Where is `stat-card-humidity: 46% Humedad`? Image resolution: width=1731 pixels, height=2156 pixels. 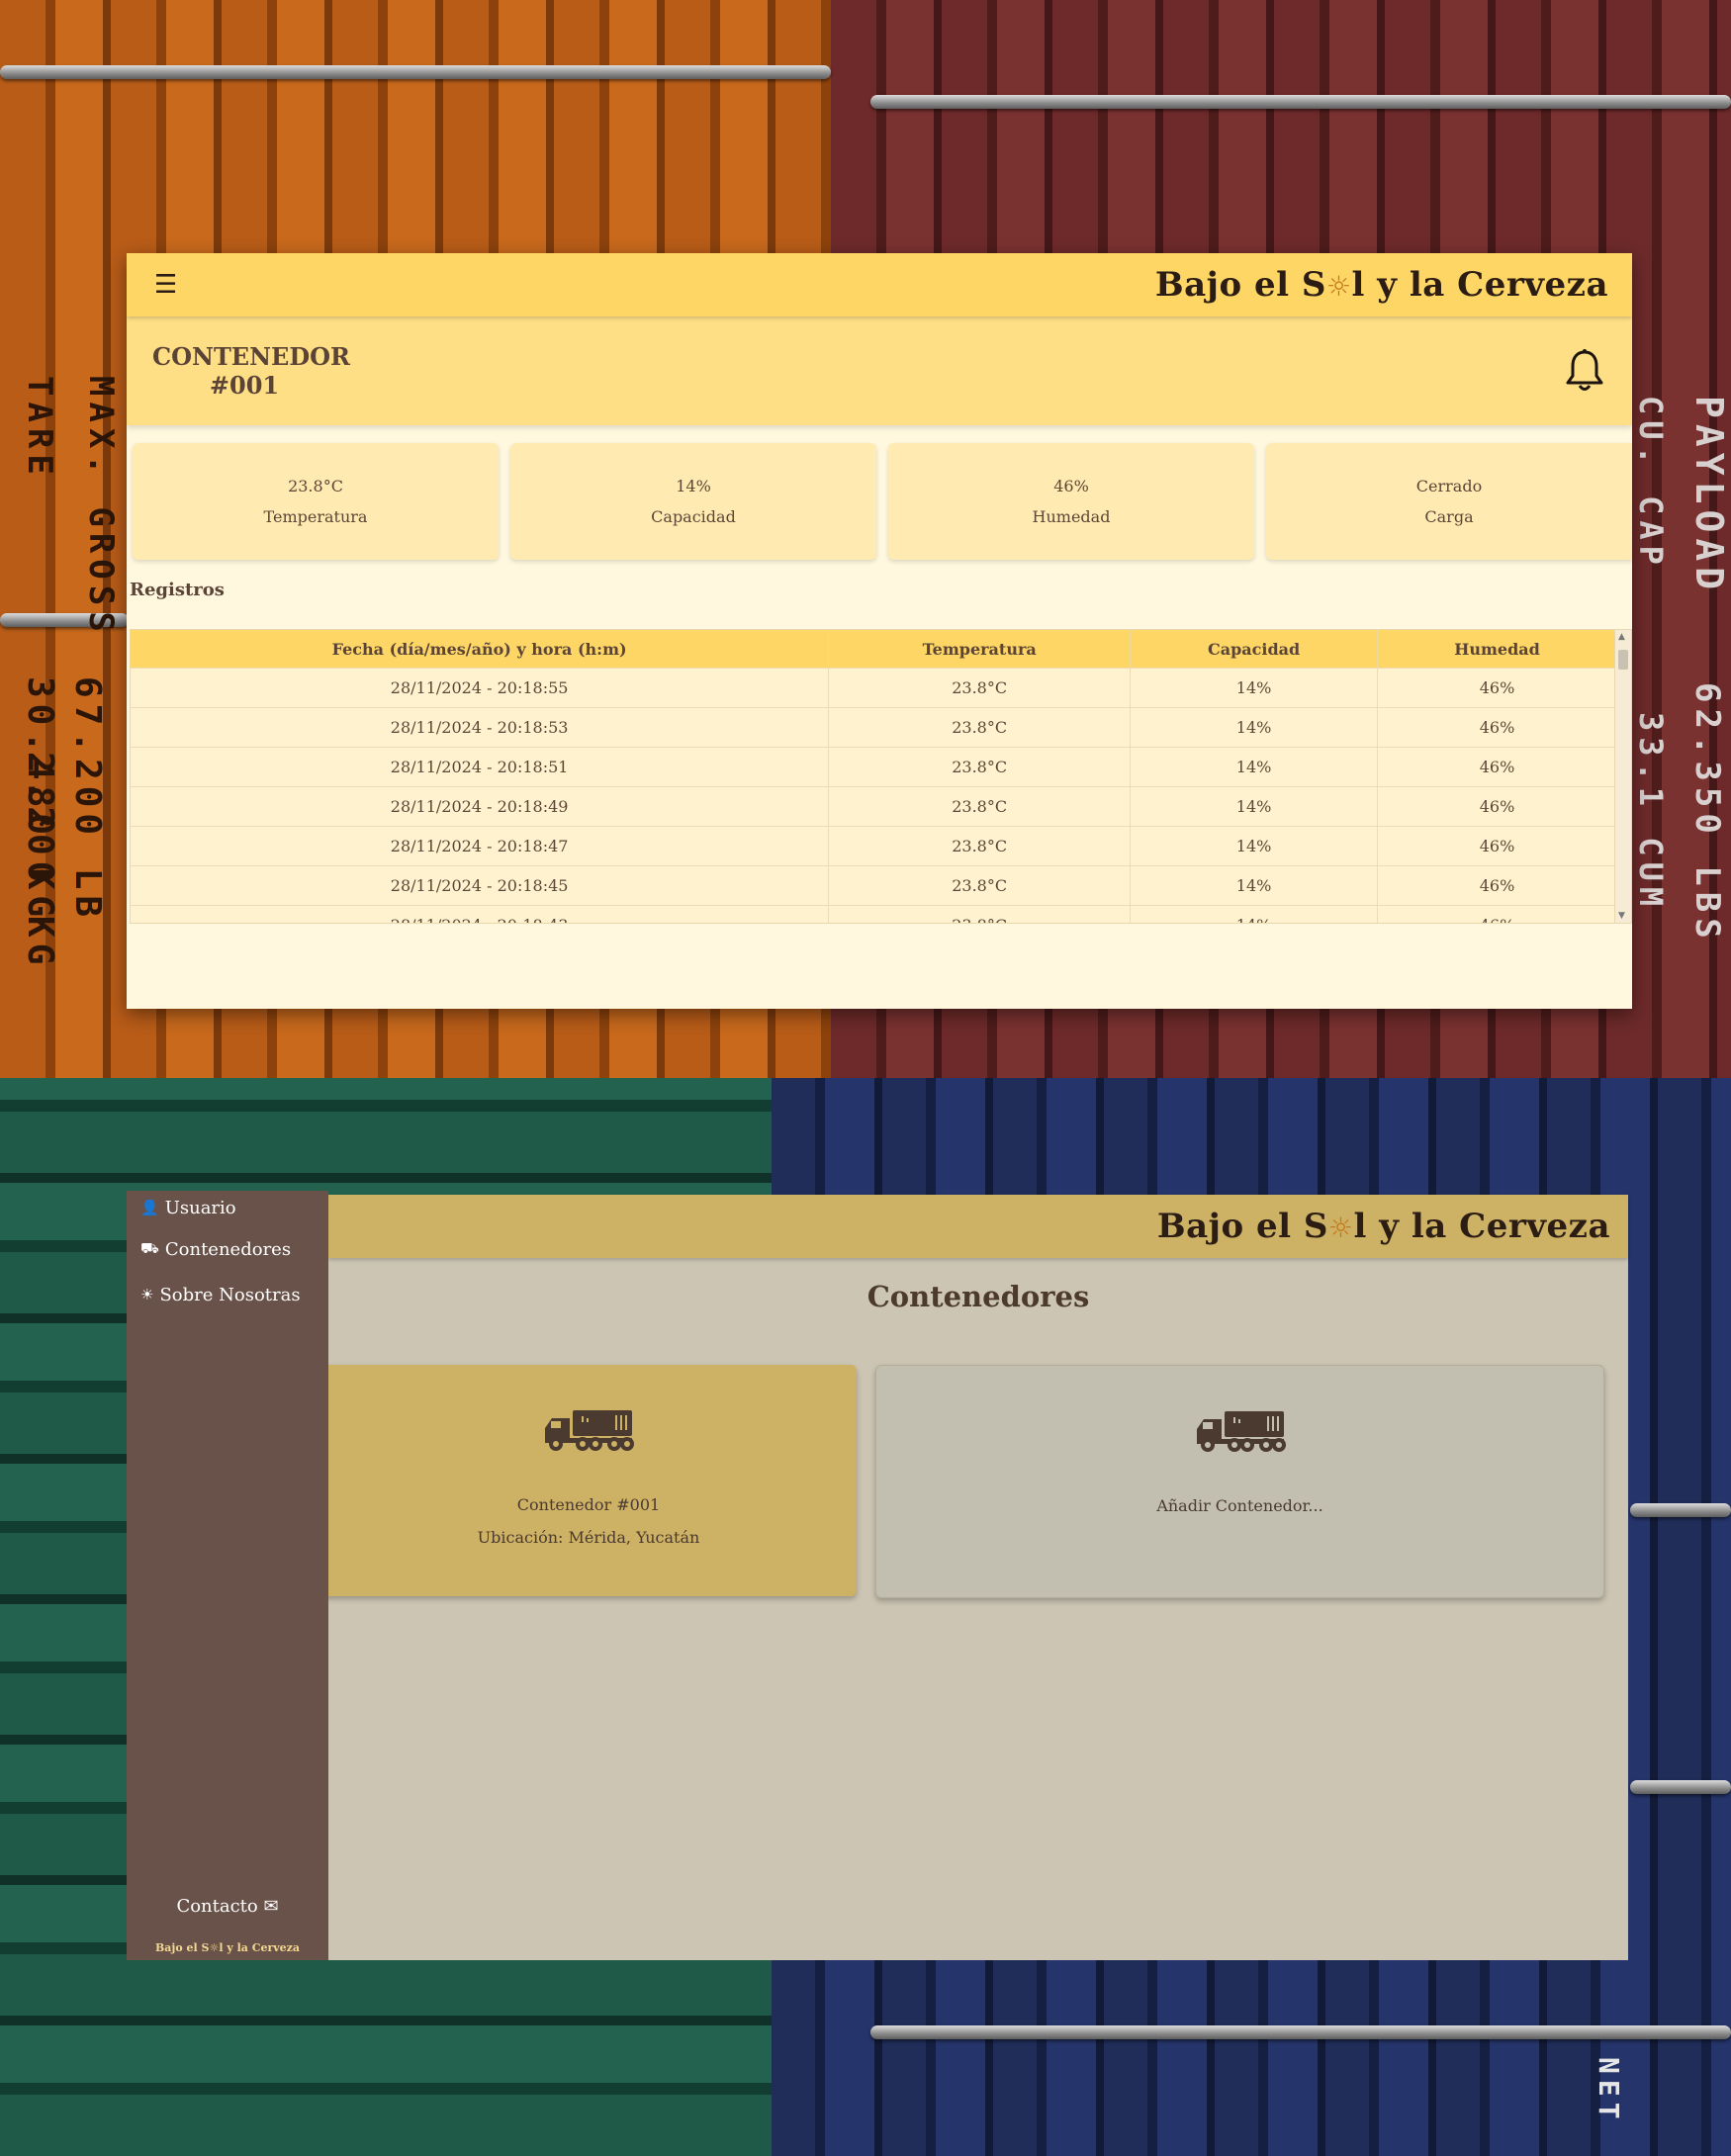
stat-card-humidity: 46% Humedad is located at coordinates (1071, 501).